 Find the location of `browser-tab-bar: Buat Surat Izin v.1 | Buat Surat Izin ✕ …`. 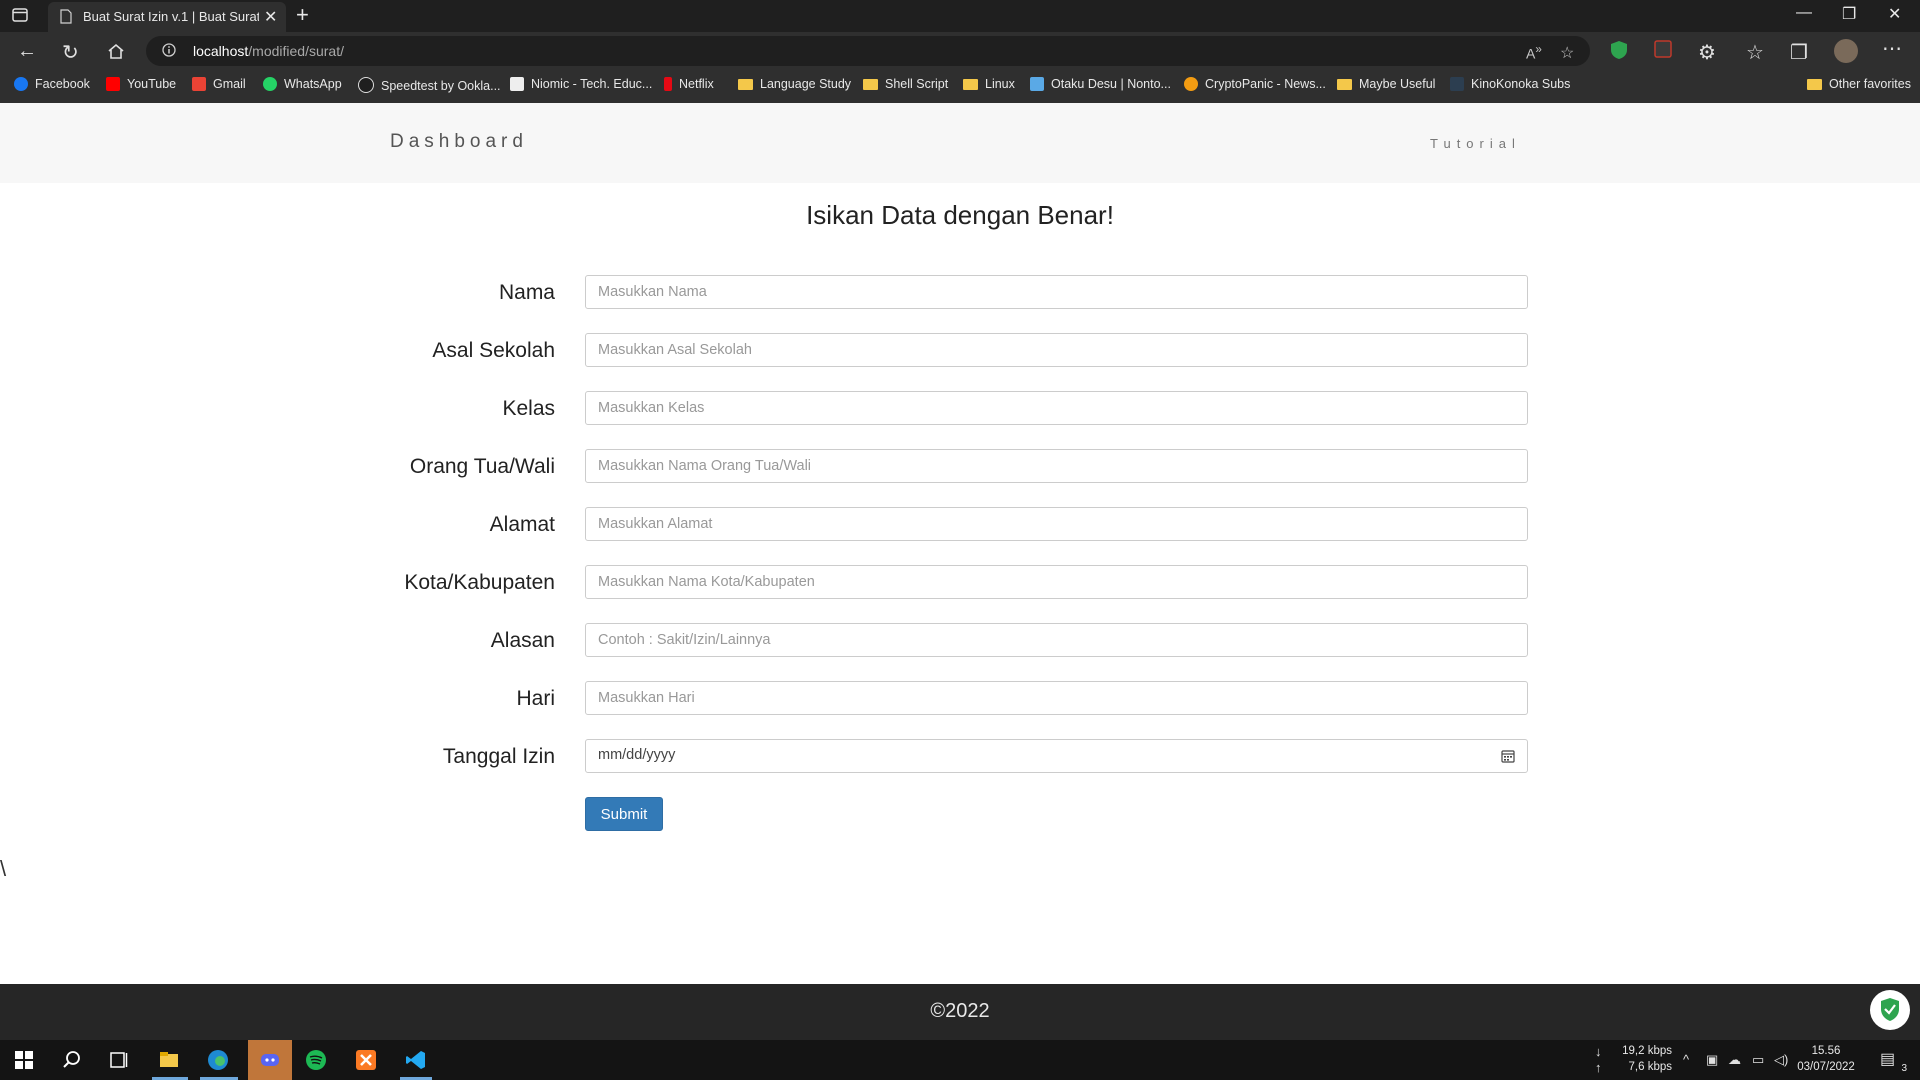

browser-tab-bar: Buat Surat Izin v.1 | Buat Surat Izin ✕ … is located at coordinates (960, 16).